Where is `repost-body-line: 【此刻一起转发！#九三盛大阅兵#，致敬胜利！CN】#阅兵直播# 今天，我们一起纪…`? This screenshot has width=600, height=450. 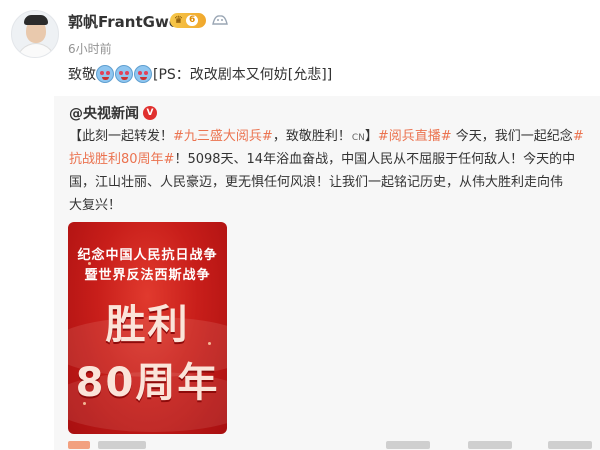 repost-body-line: 【此刻一起转发！#九三盛大阅兵#，致敬胜利！CN】#阅兵直播# 今天，我们一起纪… is located at coordinates (329, 136).